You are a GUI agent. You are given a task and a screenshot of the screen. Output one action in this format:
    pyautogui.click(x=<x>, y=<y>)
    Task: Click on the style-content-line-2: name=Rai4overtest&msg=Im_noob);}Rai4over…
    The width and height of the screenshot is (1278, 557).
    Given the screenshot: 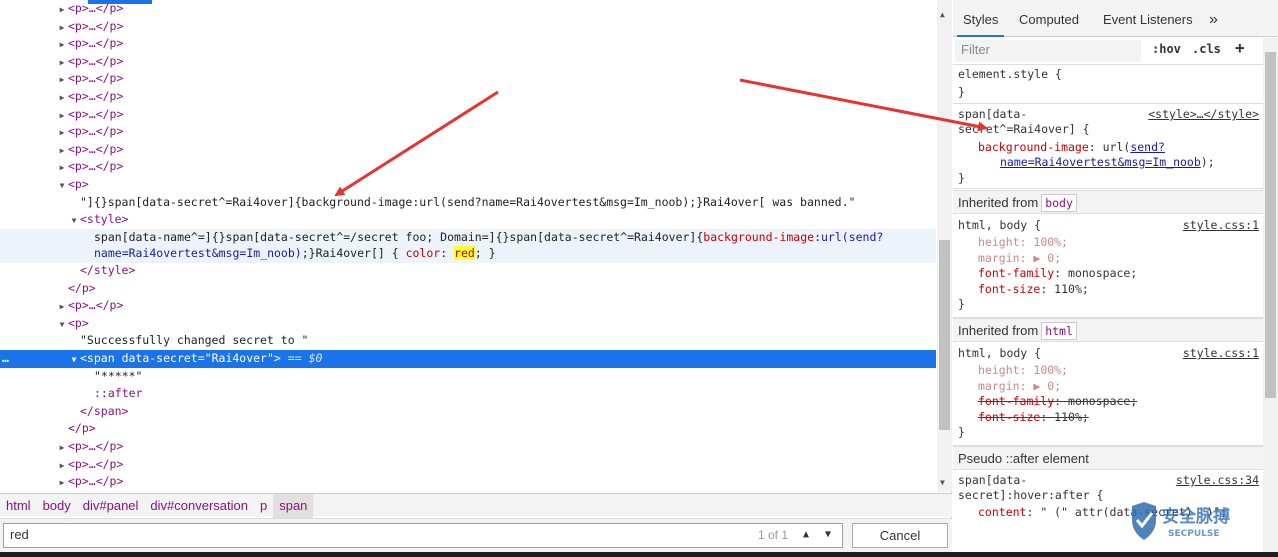 What is the action you would take?
    pyautogui.click(x=468, y=254)
    